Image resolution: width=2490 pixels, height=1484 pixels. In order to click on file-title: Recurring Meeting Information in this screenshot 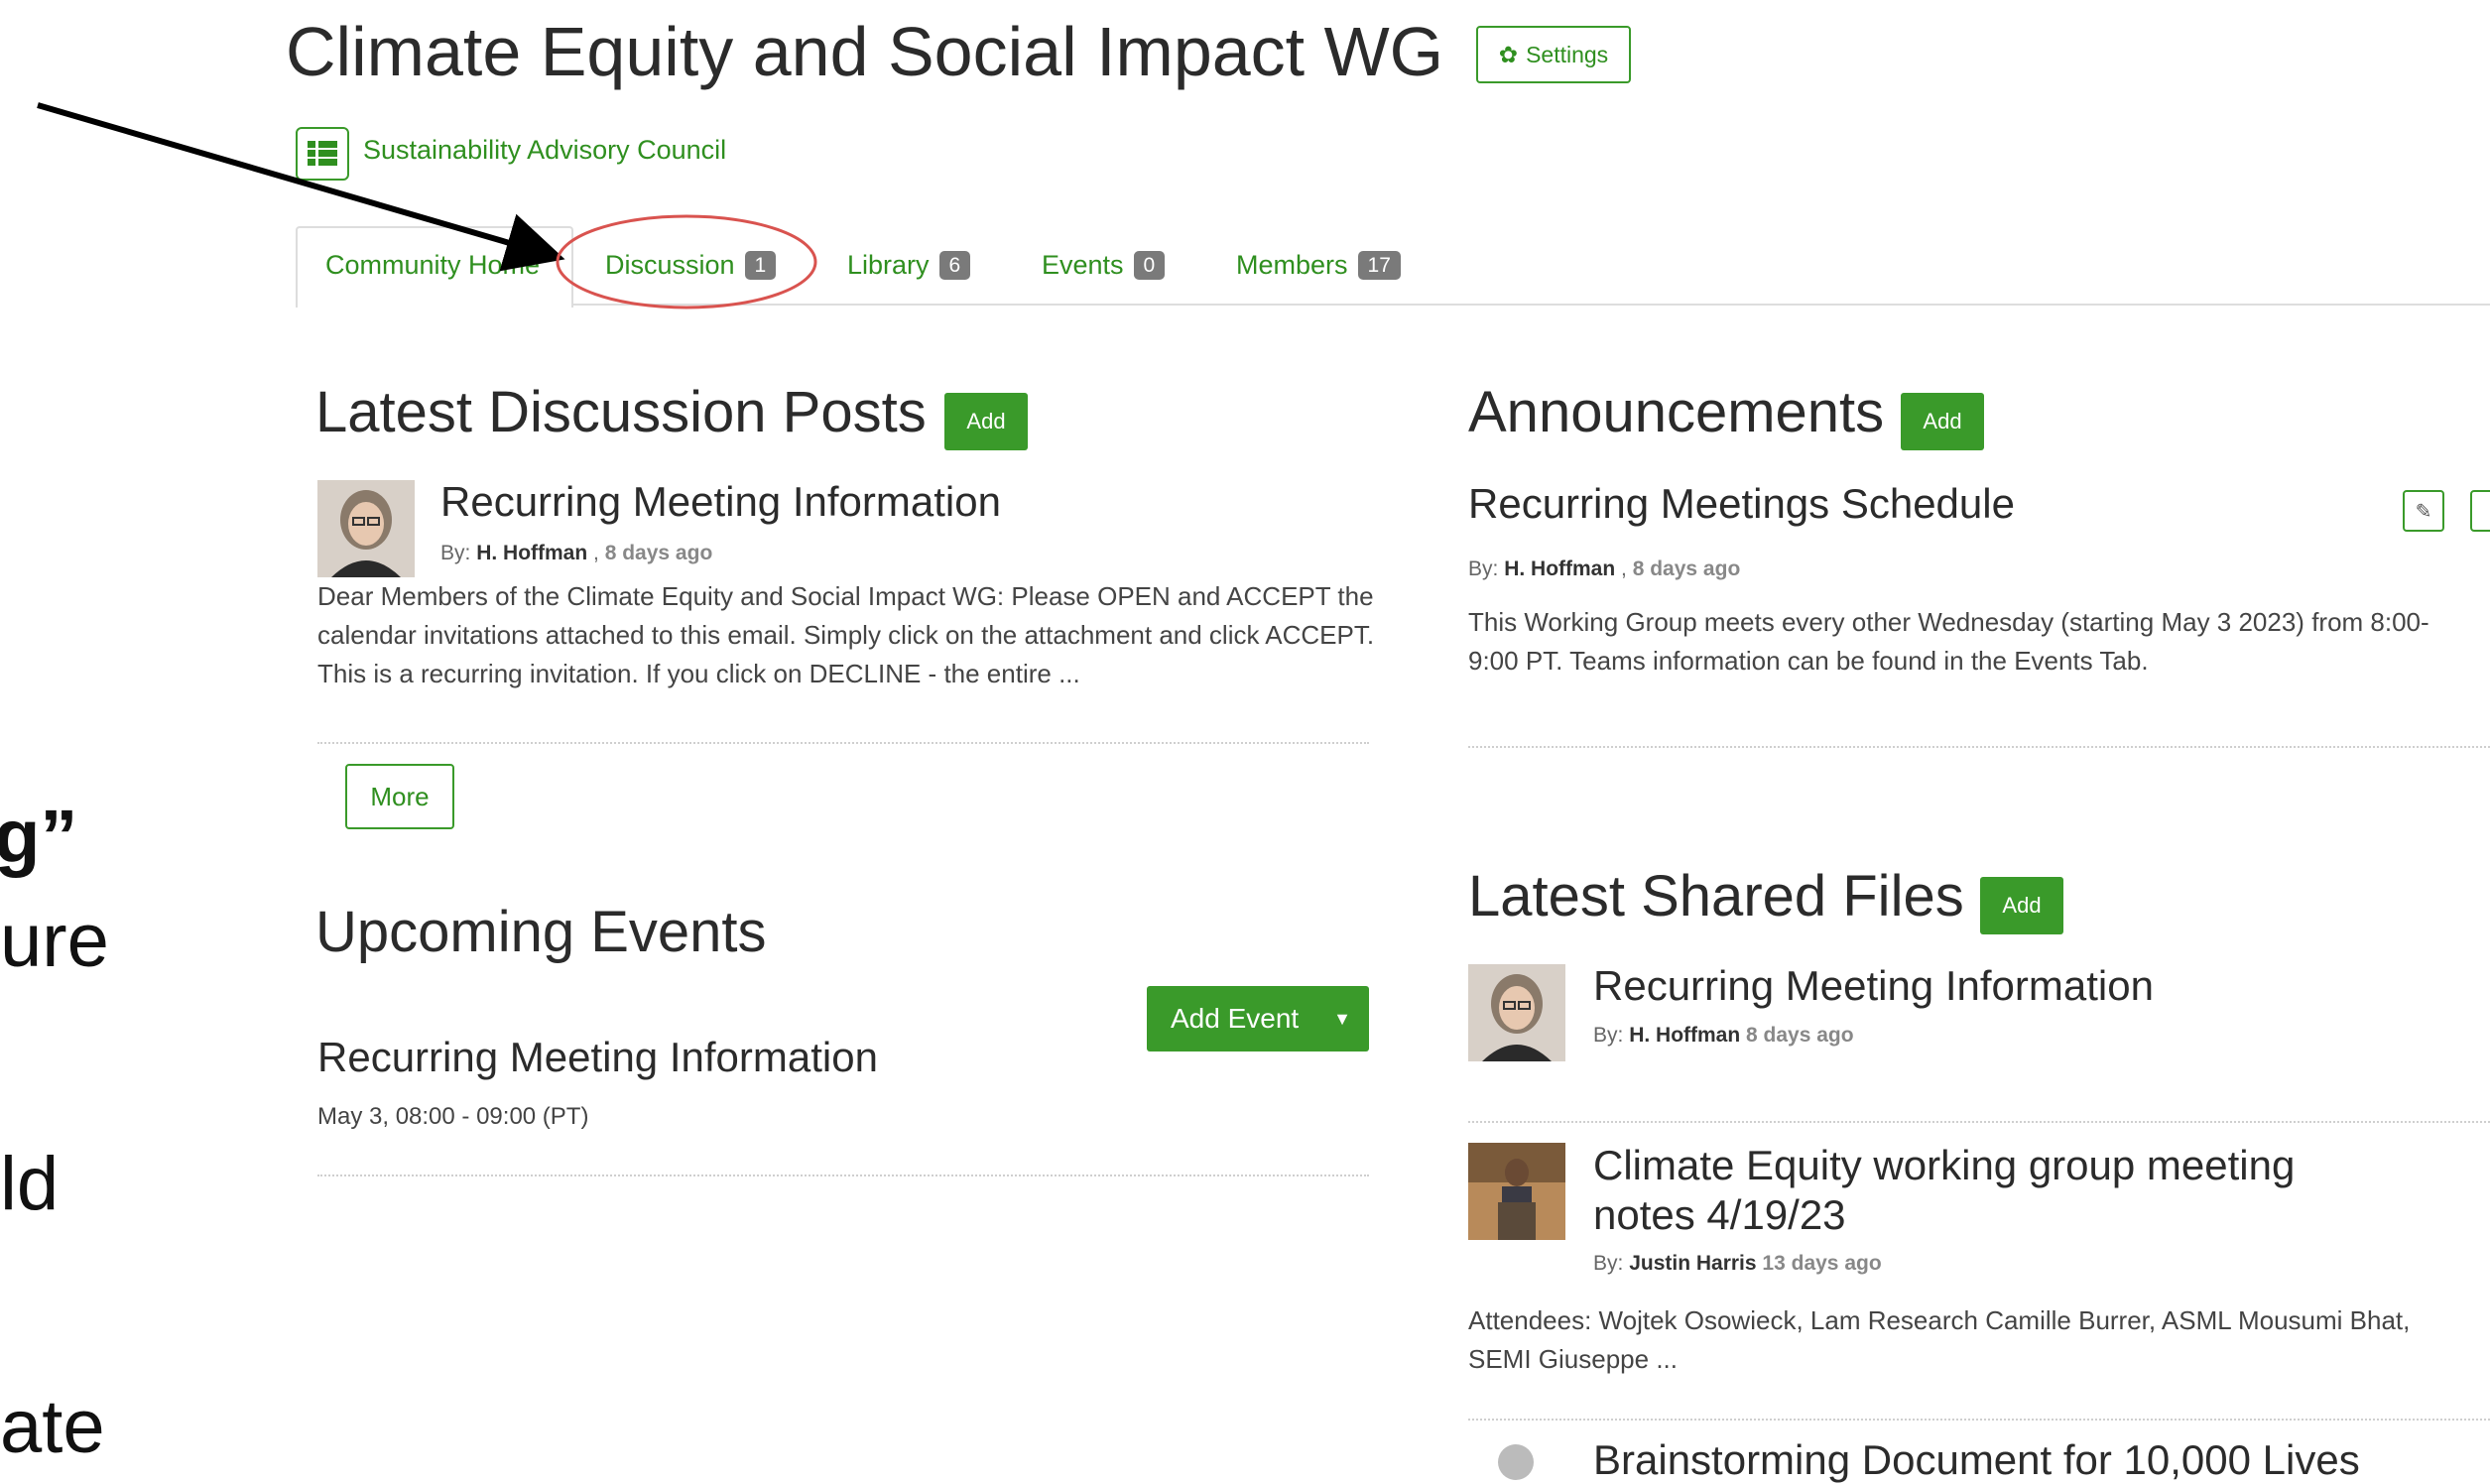, I will do `click(1874, 986)`.